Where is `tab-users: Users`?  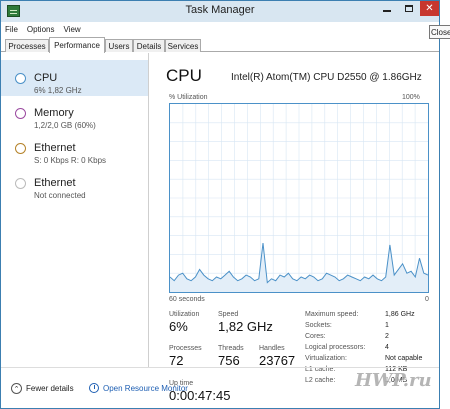 tab-users: Users is located at coordinates (119, 45).